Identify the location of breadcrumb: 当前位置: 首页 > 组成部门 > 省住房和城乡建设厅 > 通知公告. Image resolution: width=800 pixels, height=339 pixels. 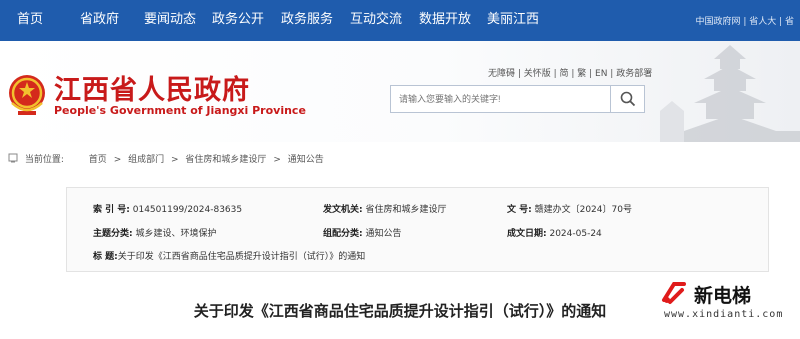
(168, 158).